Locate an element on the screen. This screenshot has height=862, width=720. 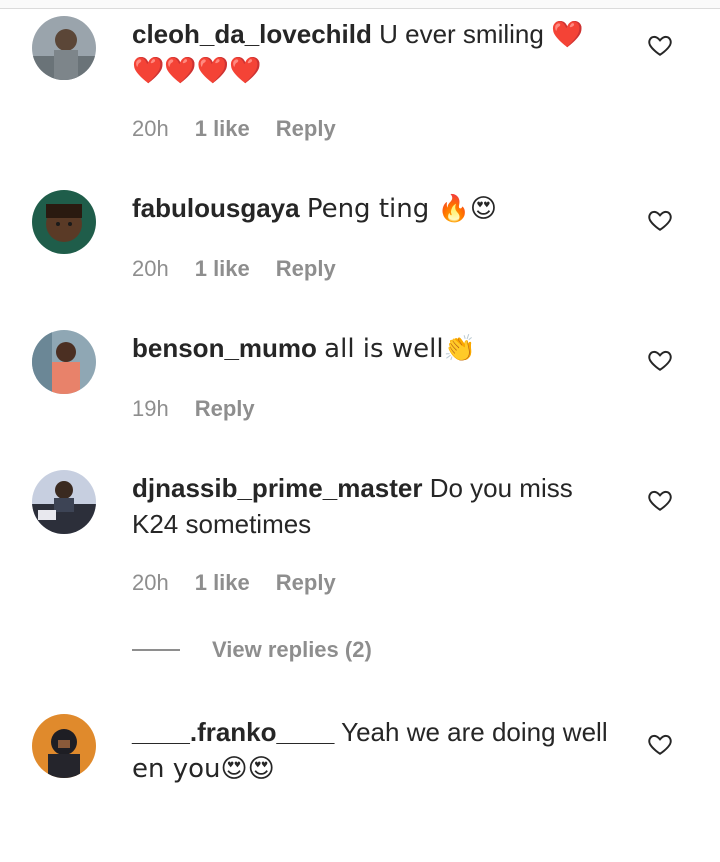
comment-text: Peng ting 🔥😍 is located at coordinates (401, 209).